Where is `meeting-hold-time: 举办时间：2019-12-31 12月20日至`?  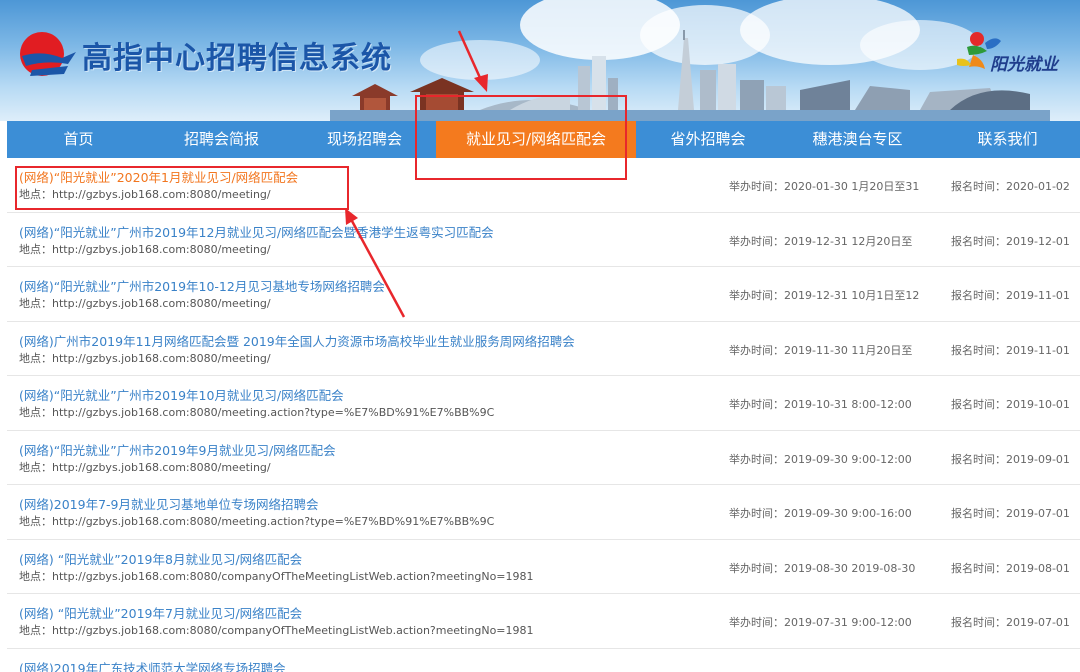
meeting-hold-time: 举办时间：2019-12-31 12月20日至 is located at coordinates (821, 241).